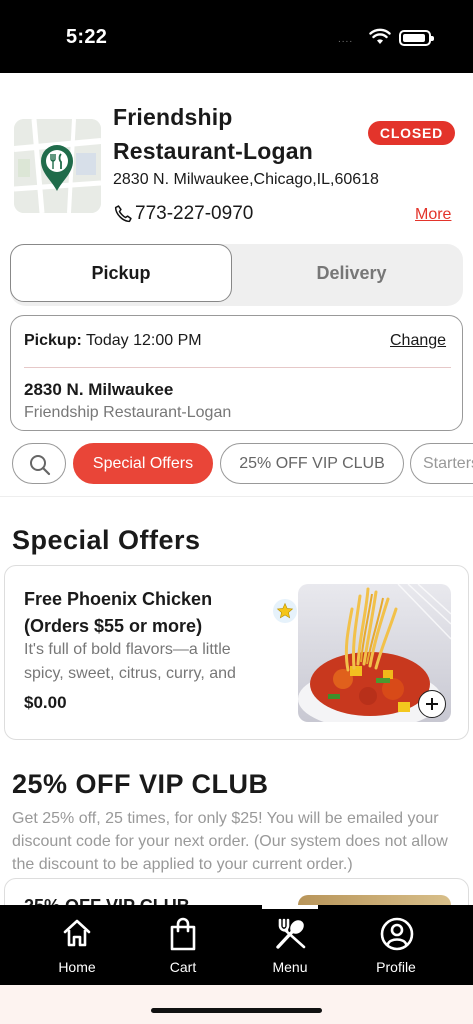 The width and height of the screenshot is (473, 1024). I want to click on restaurant-name: Friendship Restaurant-Logan, so click(213, 134).